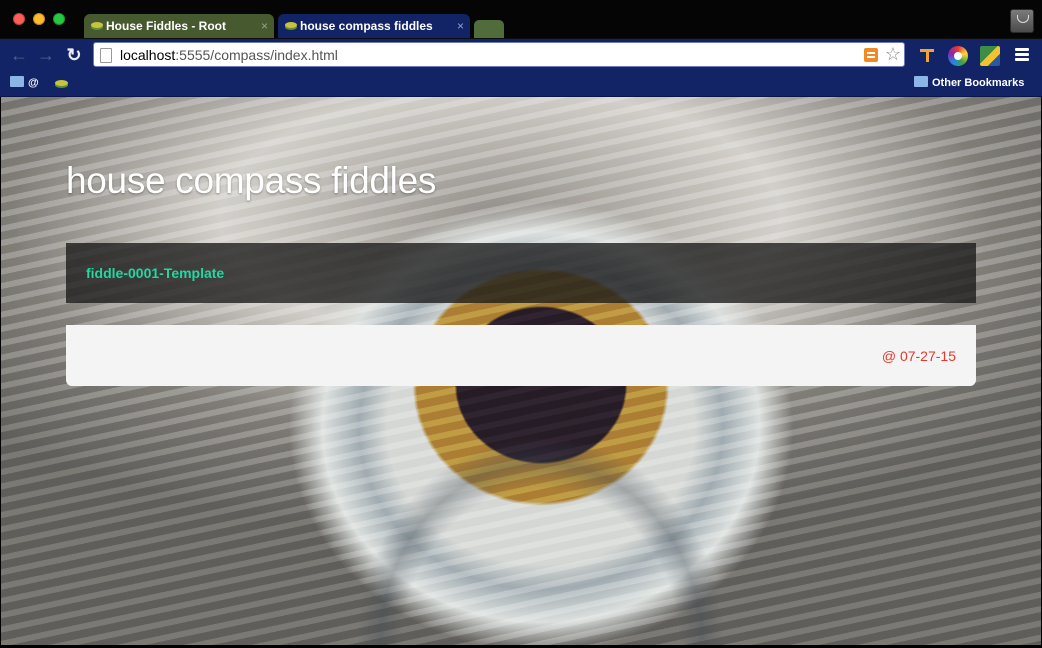  Describe the element at coordinates (958, 56) in the screenshot. I see `color-wheel-icon` at that location.